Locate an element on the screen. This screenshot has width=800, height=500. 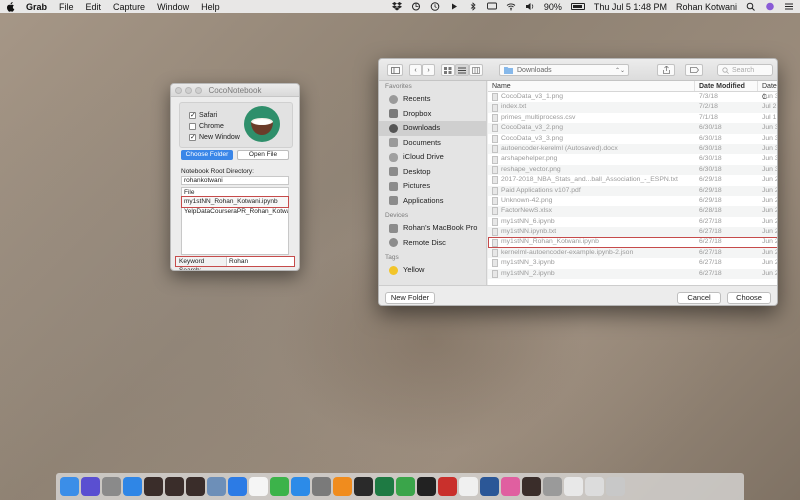
apple-icon is located at coordinates (11, 6).